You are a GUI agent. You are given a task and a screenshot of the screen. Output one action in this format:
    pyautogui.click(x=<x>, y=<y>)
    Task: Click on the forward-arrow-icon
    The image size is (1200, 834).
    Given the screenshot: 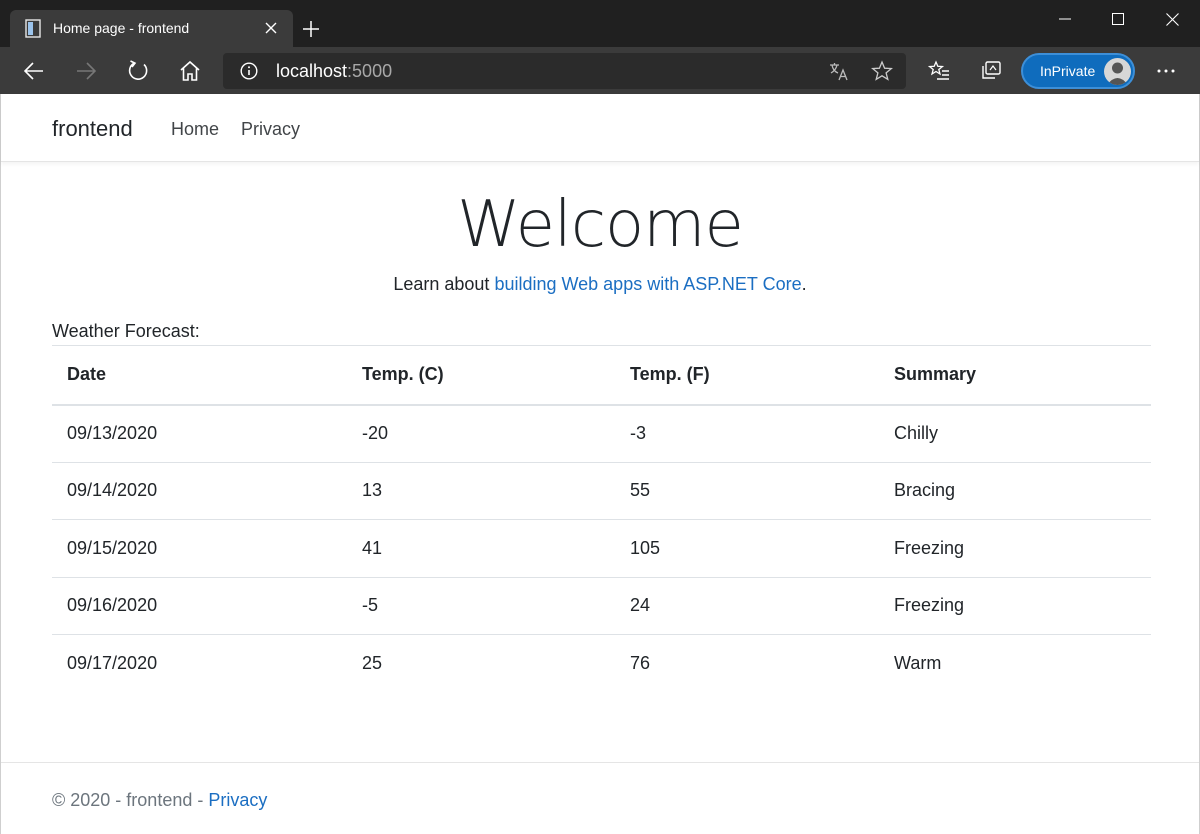 What is the action you would take?
    pyautogui.click(x=86, y=71)
    